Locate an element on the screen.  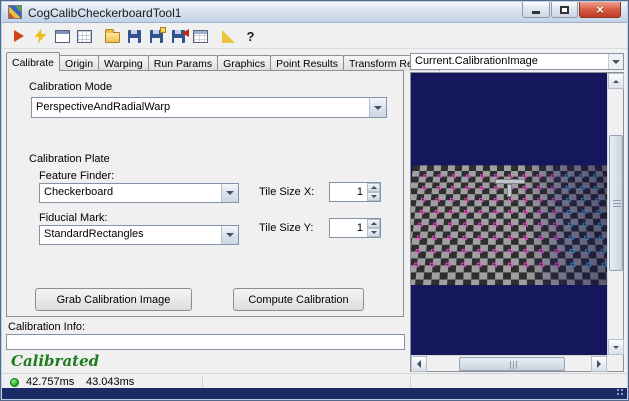
open-button is located at coordinates (112, 36).